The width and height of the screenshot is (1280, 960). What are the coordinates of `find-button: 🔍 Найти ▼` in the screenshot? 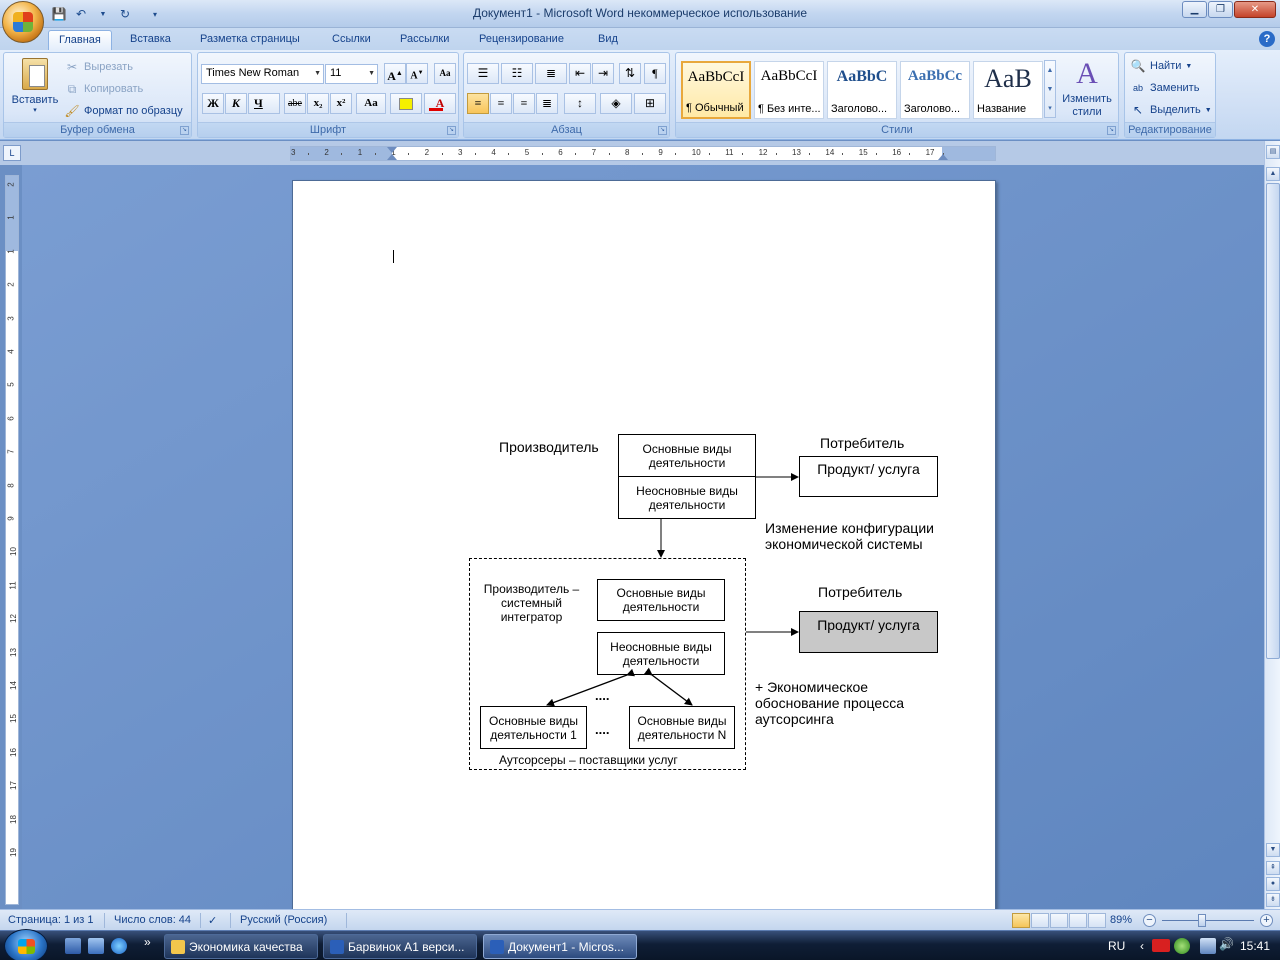 It's located at (1161, 66).